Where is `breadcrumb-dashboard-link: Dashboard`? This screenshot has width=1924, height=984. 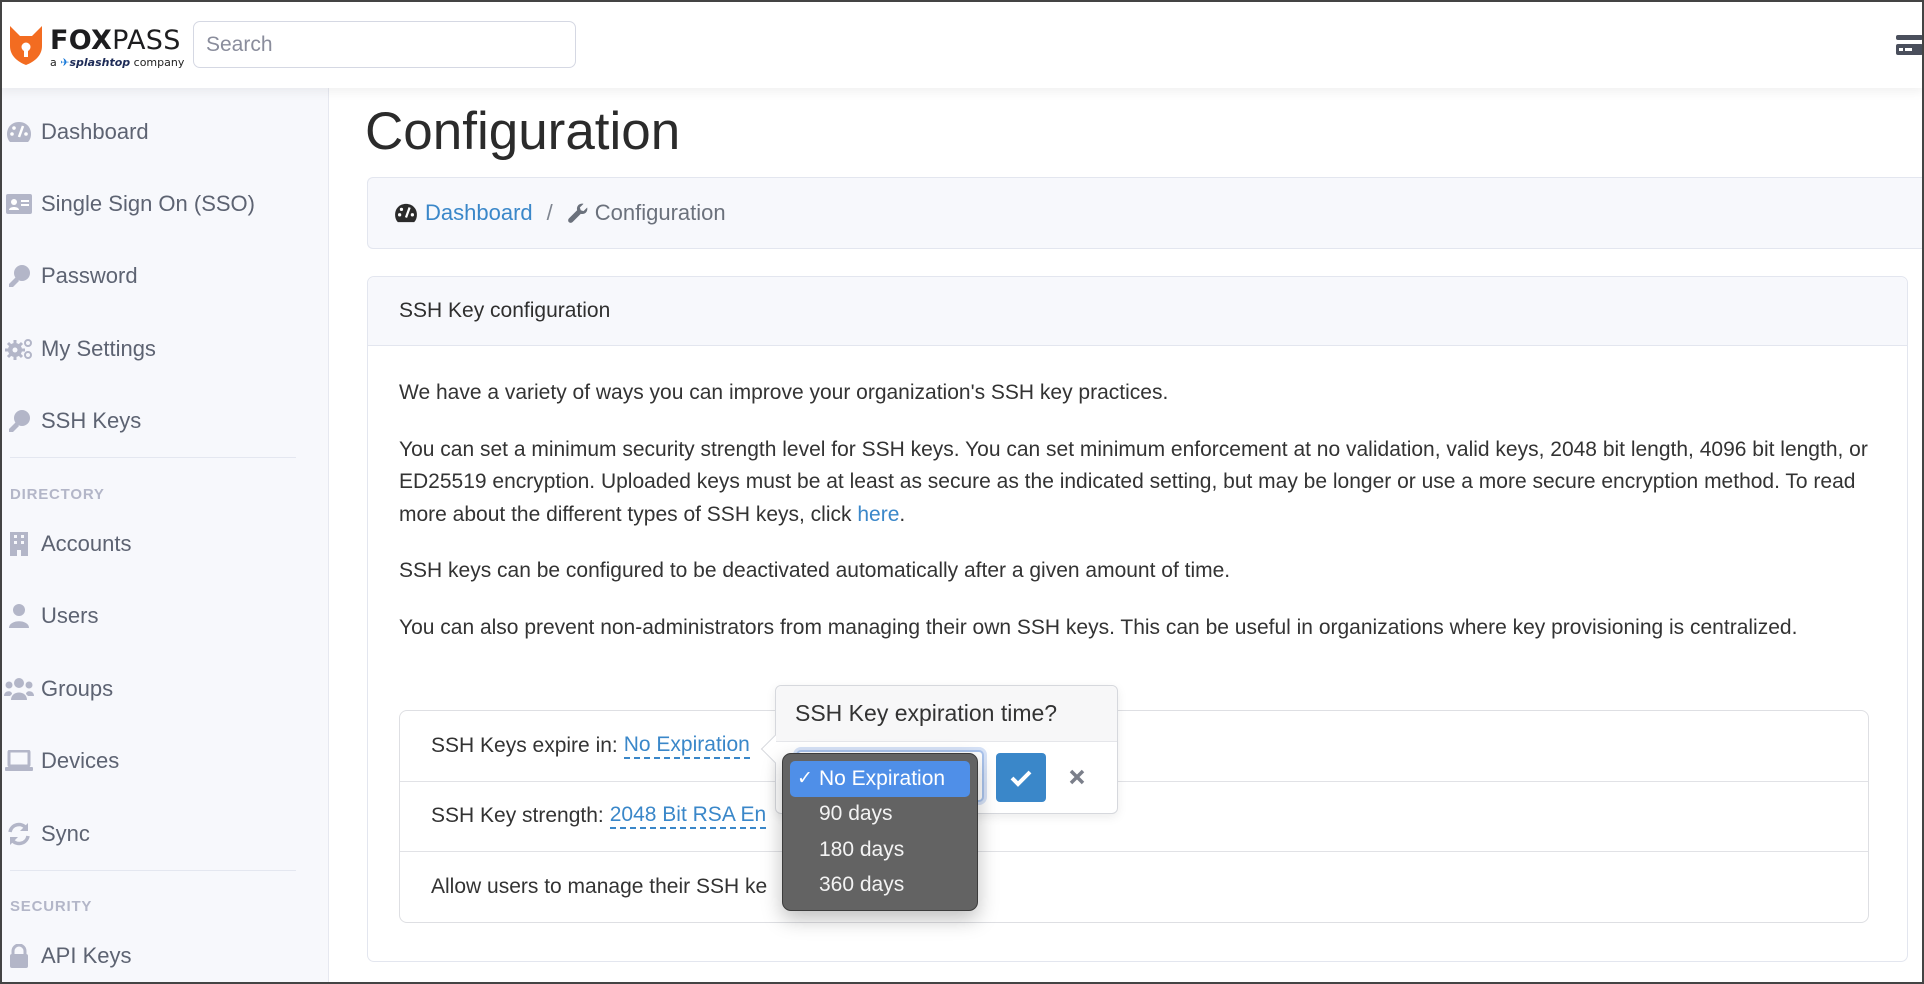 breadcrumb-dashboard-link: Dashboard is located at coordinates (479, 213).